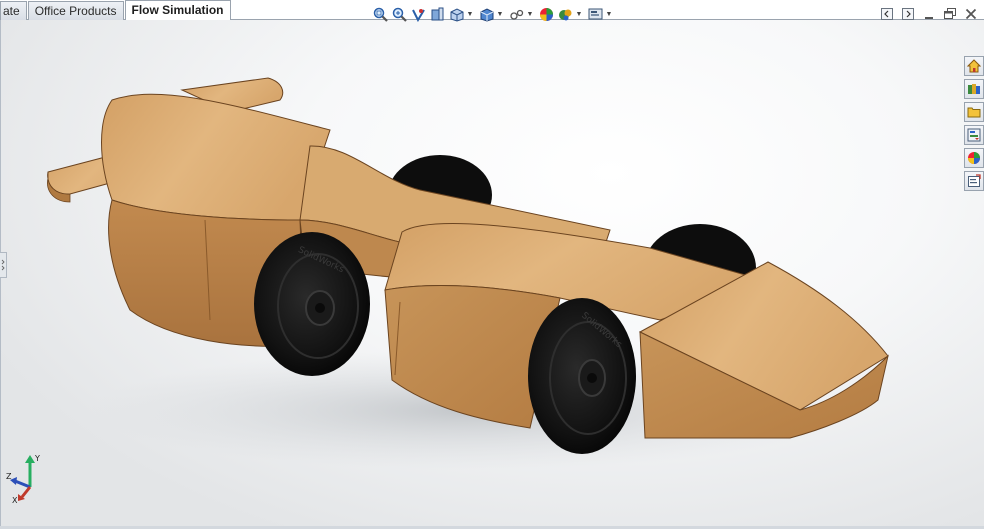 This screenshot has width=984, height=529. What do you see at coordinates (886, 14) in the screenshot?
I see `tile-left-icon` at bounding box center [886, 14].